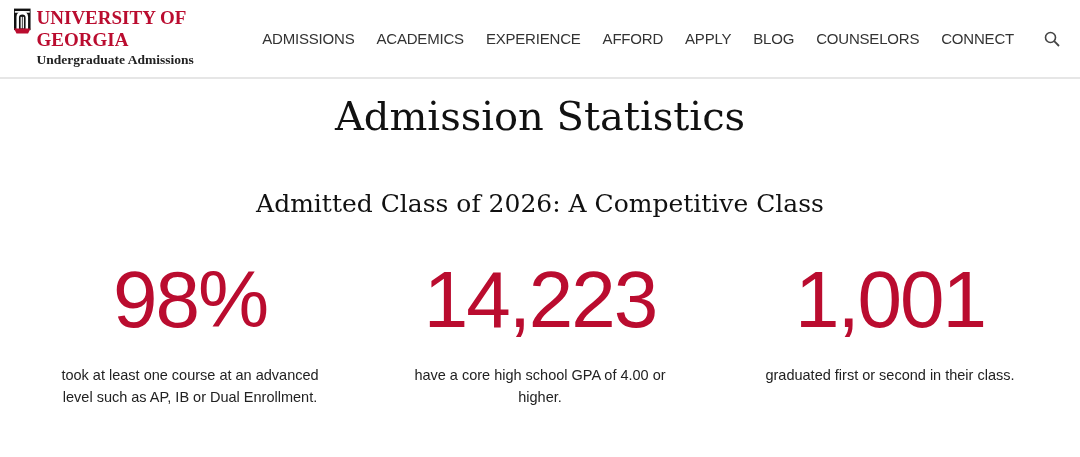  What do you see at coordinates (774, 38) in the screenshot?
I see `nav-link: BLOG` at bounding box center [774, 38].